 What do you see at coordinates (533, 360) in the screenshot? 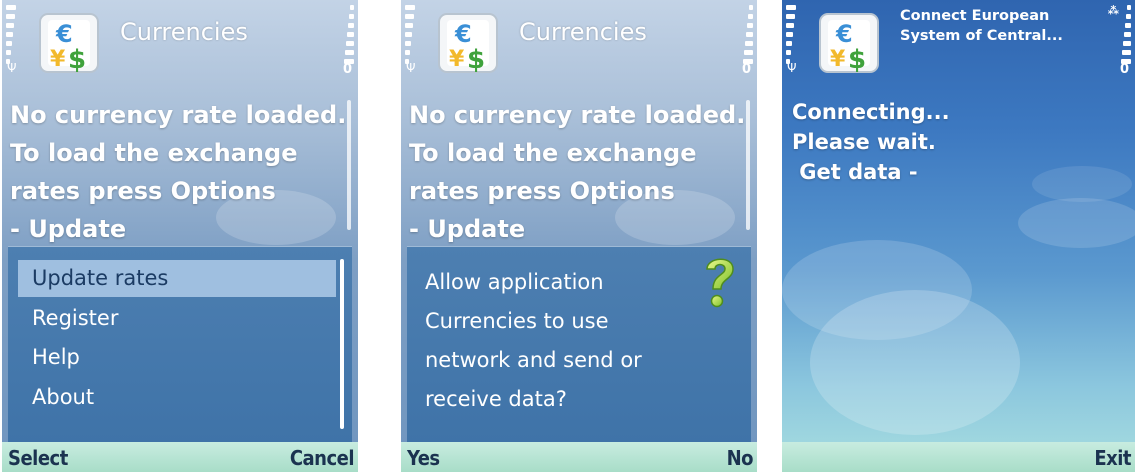
I see `query-line: network and send or` at bounding box center [533, 360].